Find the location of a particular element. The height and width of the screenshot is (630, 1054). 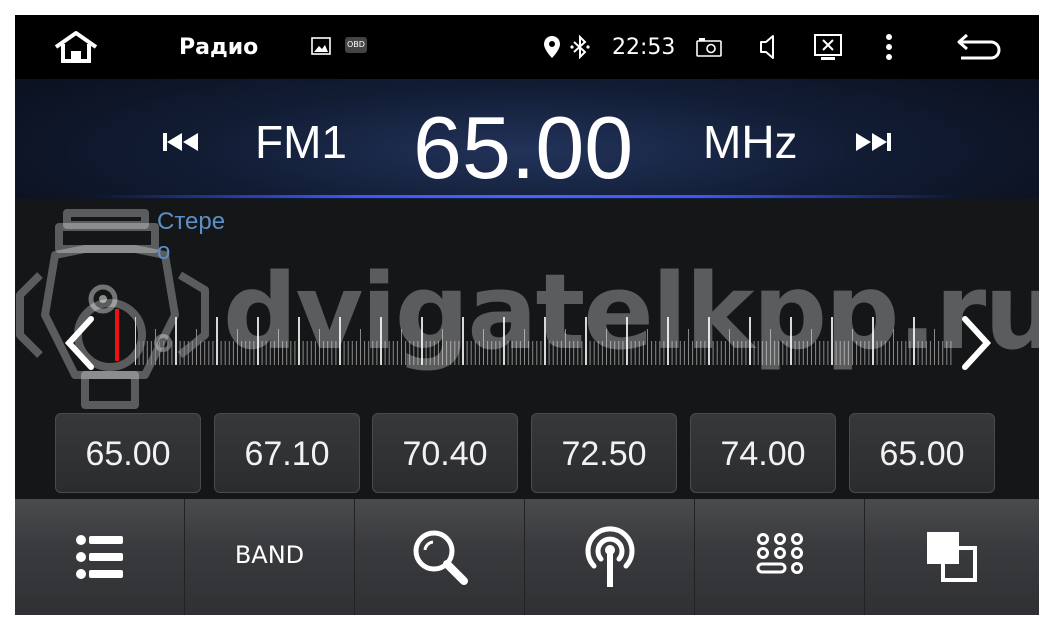

more-vert-icon is located at coordinates (889, 47).